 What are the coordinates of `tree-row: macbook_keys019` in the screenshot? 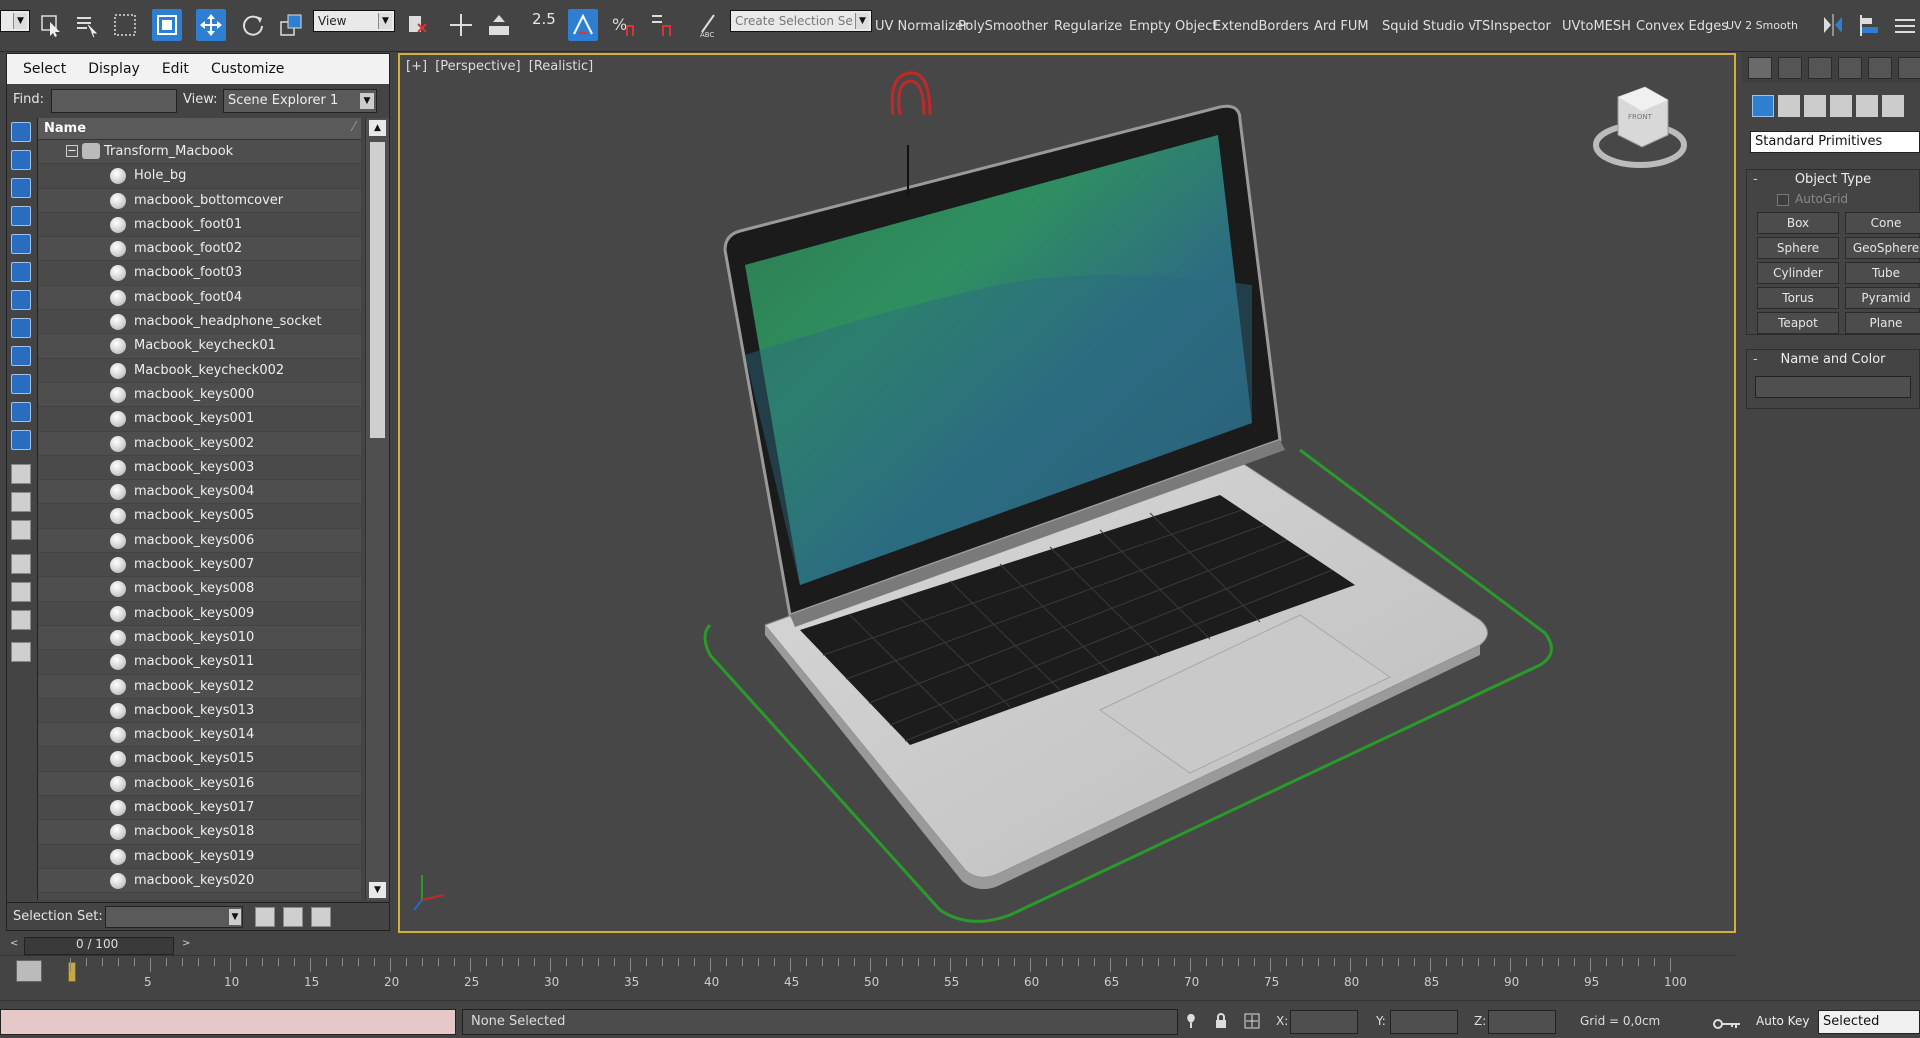 It's located at (199, 857).